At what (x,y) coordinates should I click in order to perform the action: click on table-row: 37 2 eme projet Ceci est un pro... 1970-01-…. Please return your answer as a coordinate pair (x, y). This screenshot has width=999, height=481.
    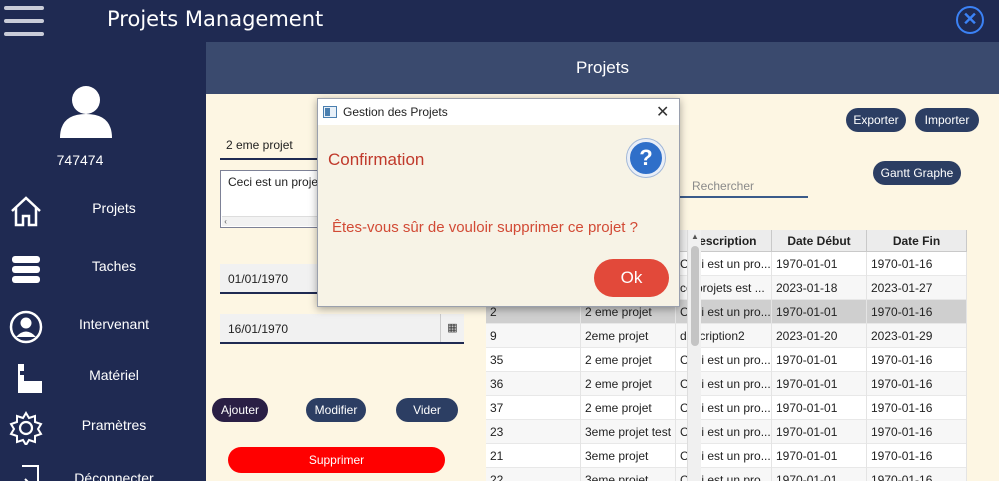
    Looking at the image, I should click on (726, 408).